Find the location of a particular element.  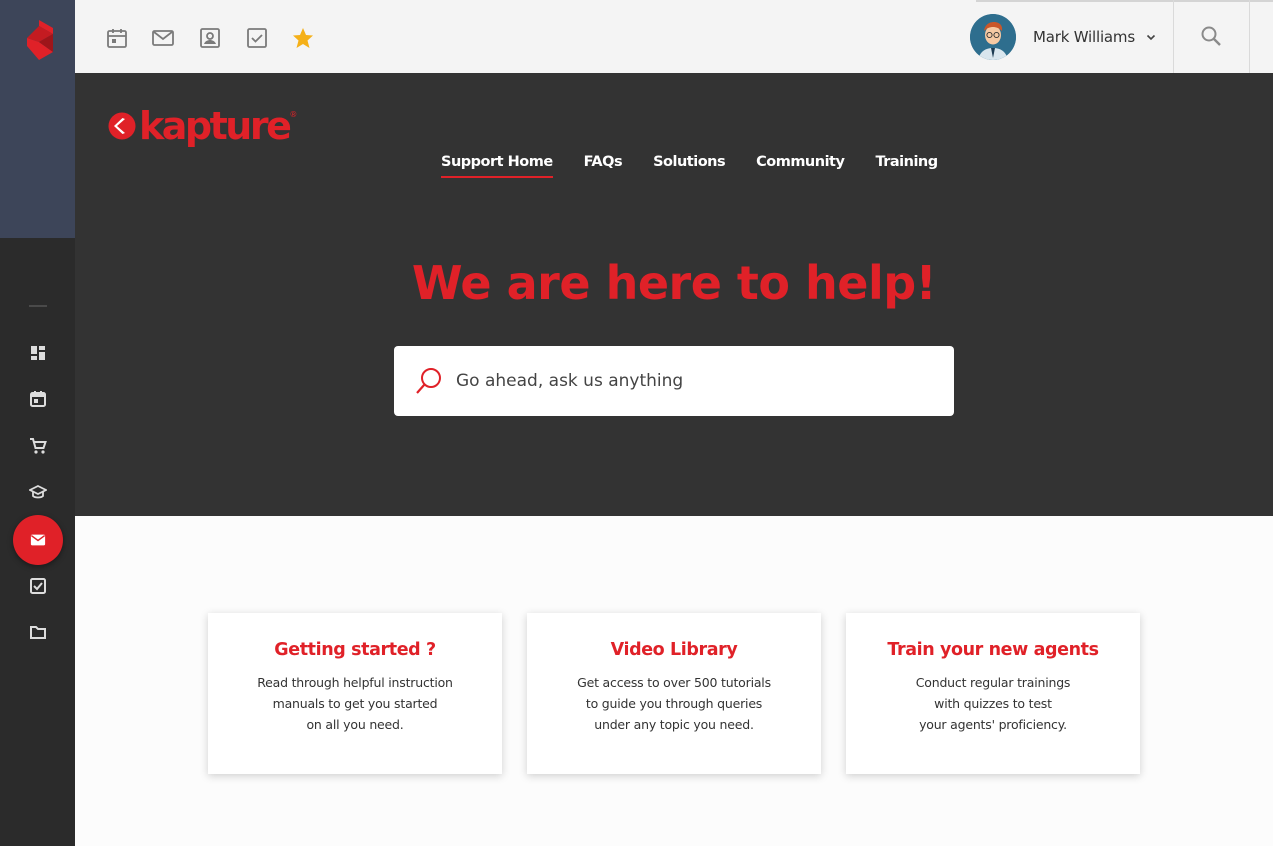

chevron-down-icon is located at coordinates (1151, 37).